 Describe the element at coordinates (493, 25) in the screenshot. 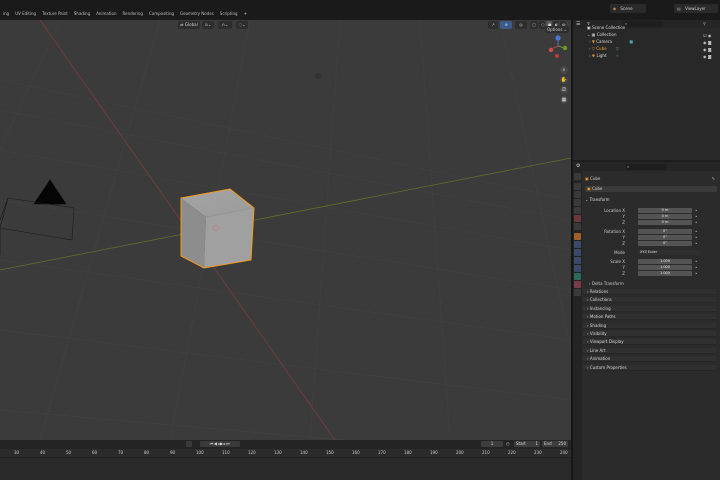

I see `visibility-dropdown: ↗` at that location.